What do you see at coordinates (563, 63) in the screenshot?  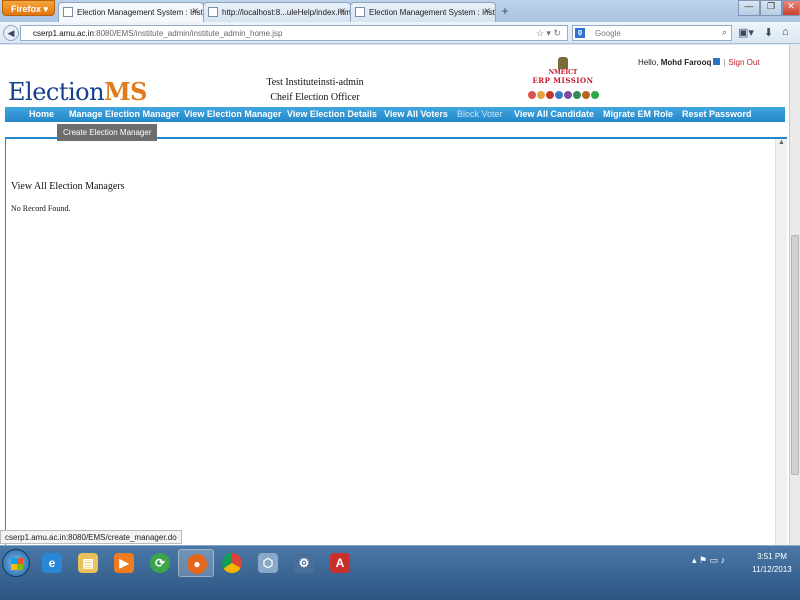 I see `national-emblem-icon` at bounding box center [563, 63].